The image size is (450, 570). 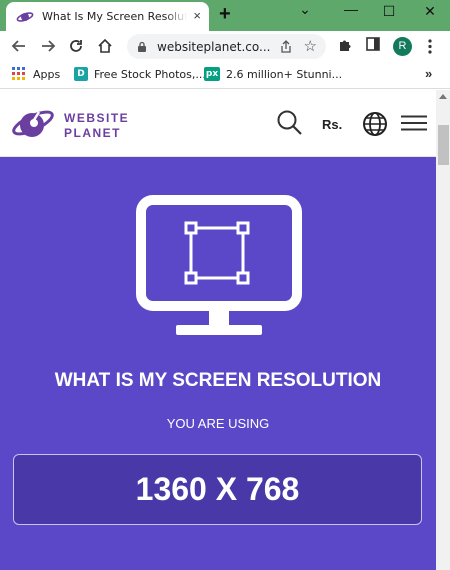 I want to click on scrollbar-thumb, so click(x=443, y=145).